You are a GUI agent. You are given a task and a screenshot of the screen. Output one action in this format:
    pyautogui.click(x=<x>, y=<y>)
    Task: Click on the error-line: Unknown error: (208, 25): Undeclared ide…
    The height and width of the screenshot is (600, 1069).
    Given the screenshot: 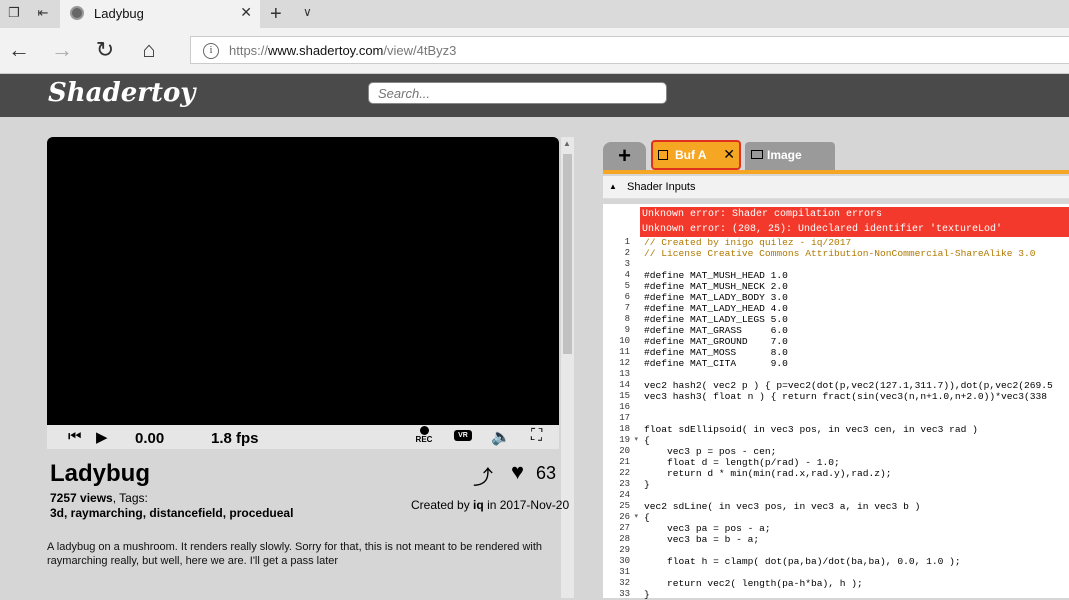 What is the action you would take?
    pyautogui.click(x=854, y=229)
    